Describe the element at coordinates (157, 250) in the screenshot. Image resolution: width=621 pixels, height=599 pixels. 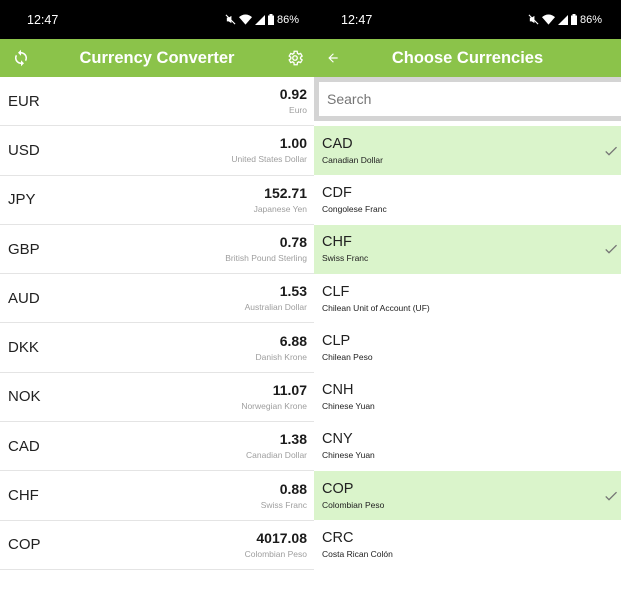
I see `rate-row-gbp: GBP 0.78 British Pound Sterling` at that location.